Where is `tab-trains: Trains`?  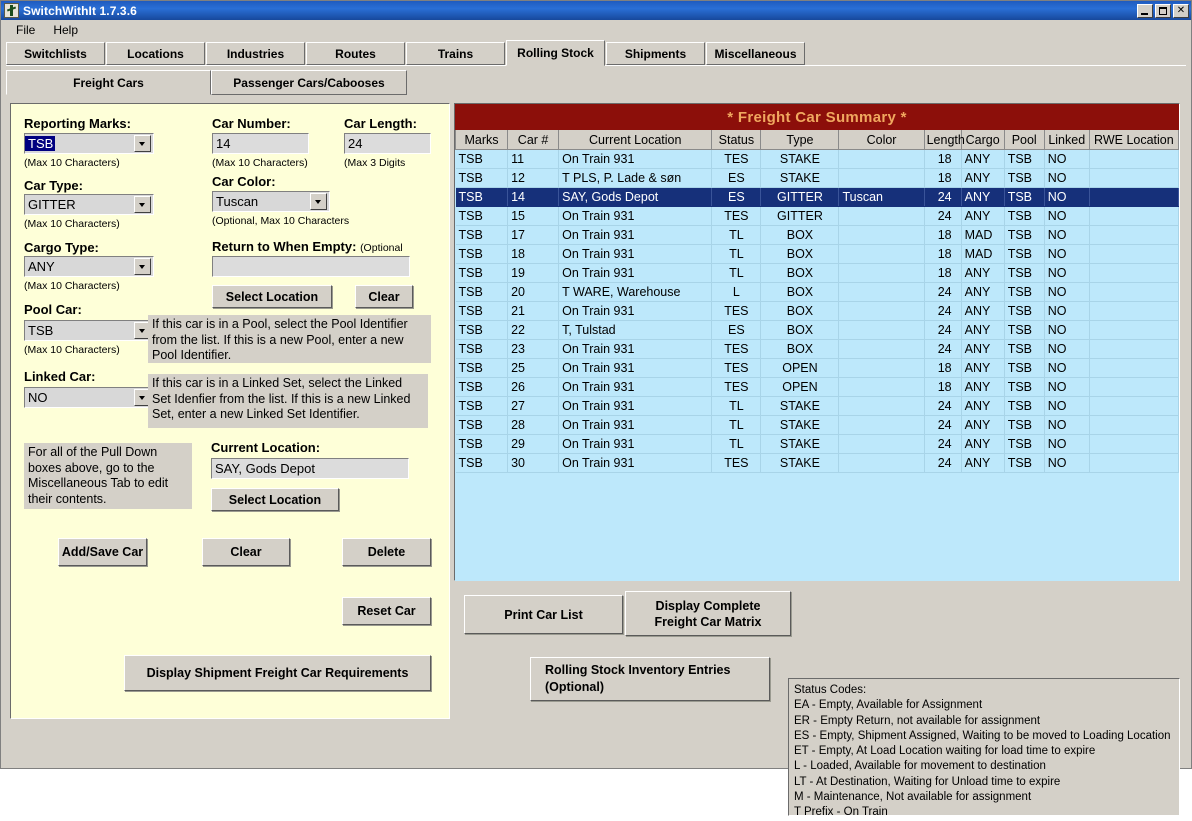 tab-trains: Trains is located at coordinates (455, 53).